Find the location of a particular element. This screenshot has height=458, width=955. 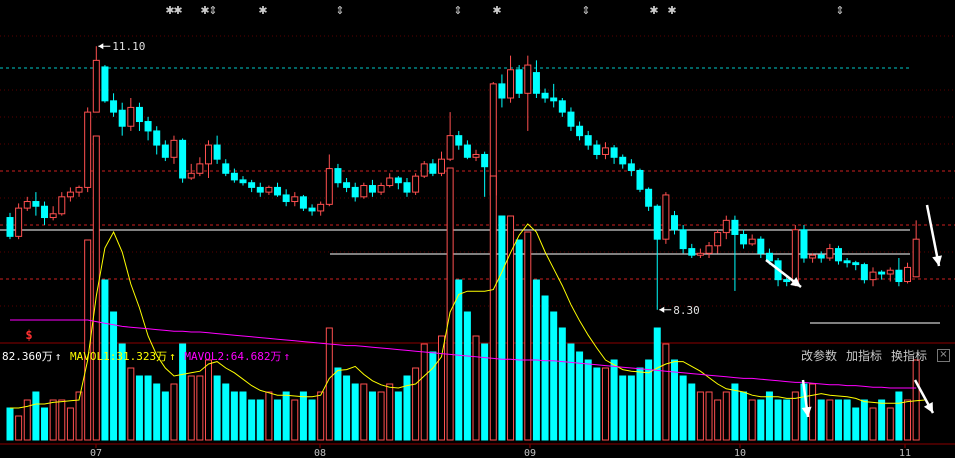

top-marker-10: ✱ is located at coordinates (671, 10).